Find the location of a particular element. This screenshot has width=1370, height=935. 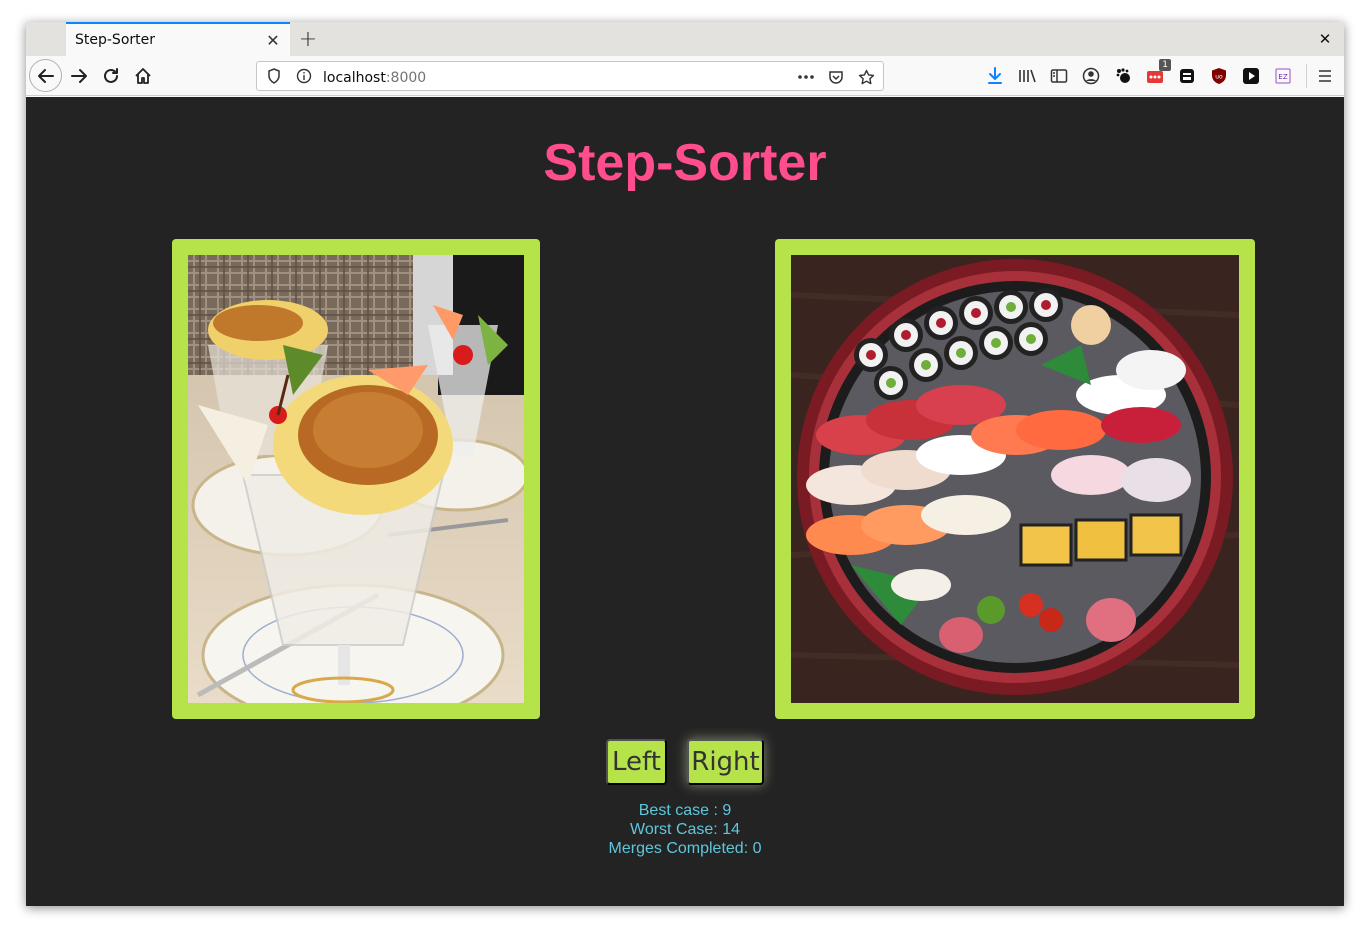

worst-case-text: Worst Case: 14 is located at coordinates (685, 829).